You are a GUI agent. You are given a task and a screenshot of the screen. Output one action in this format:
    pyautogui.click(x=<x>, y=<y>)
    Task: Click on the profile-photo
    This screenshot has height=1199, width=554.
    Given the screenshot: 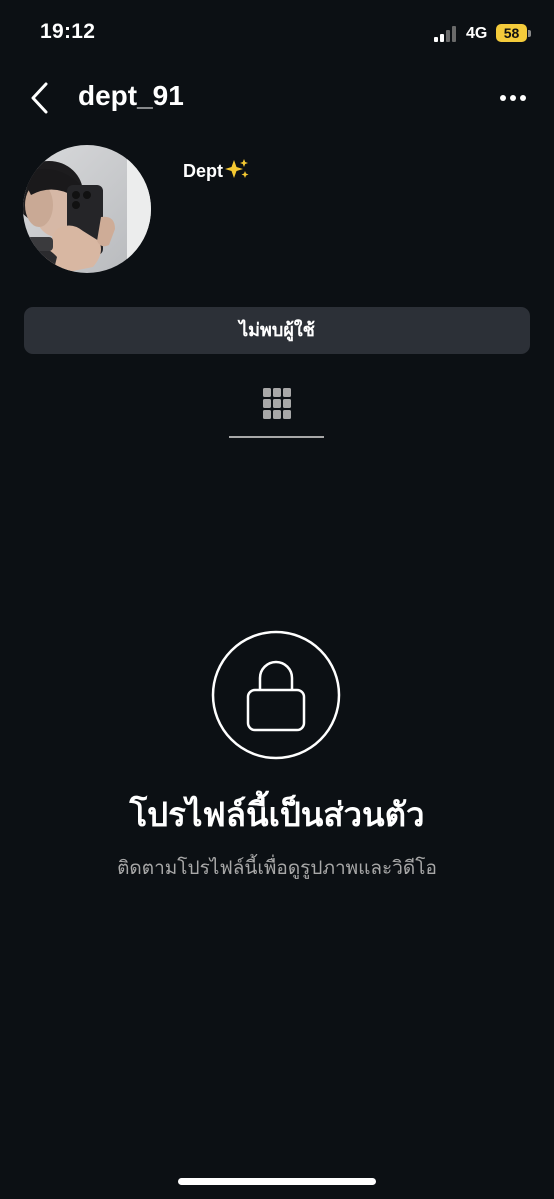 What is the action you would take?
    pyautogui.click(x=87, y=209)
    